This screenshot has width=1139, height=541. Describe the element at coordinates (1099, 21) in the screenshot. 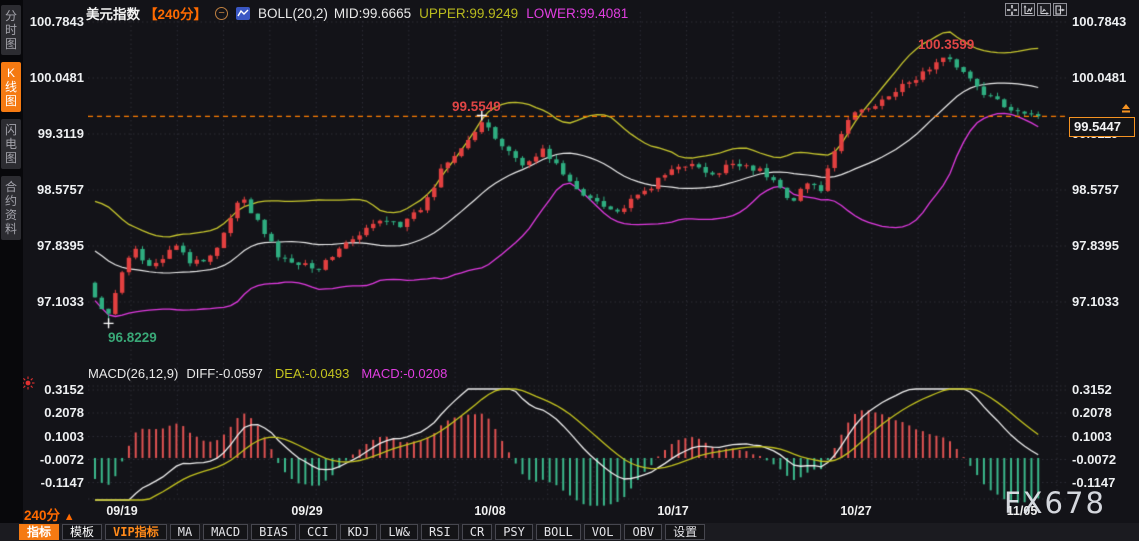

I see `price-label-right-0: 100.7843` at that location.